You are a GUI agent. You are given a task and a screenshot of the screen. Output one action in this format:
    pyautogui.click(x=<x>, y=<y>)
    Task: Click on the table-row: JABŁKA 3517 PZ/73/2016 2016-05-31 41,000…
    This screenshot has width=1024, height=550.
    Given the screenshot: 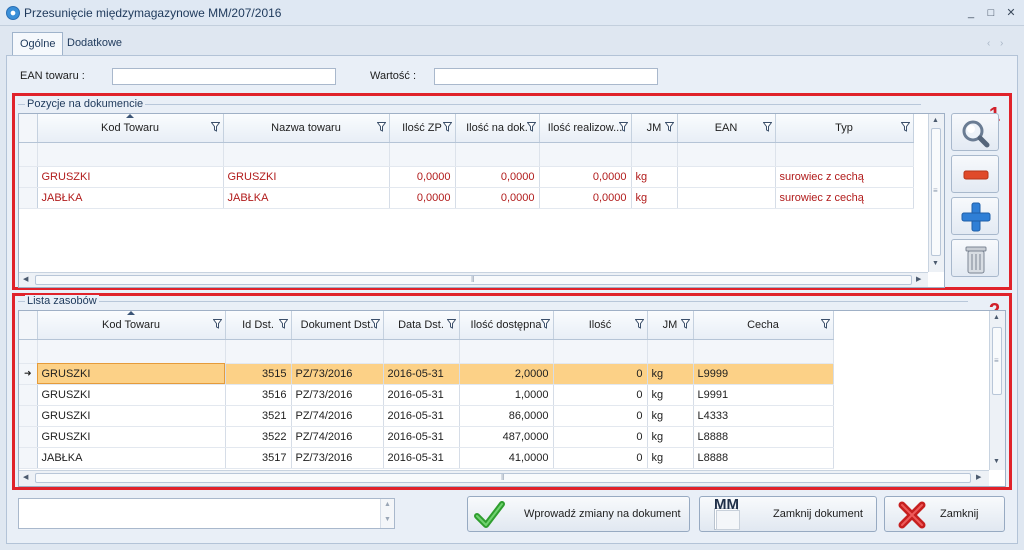 What is the action you would take?
    pyautogui.click(x=426, y=458)
    